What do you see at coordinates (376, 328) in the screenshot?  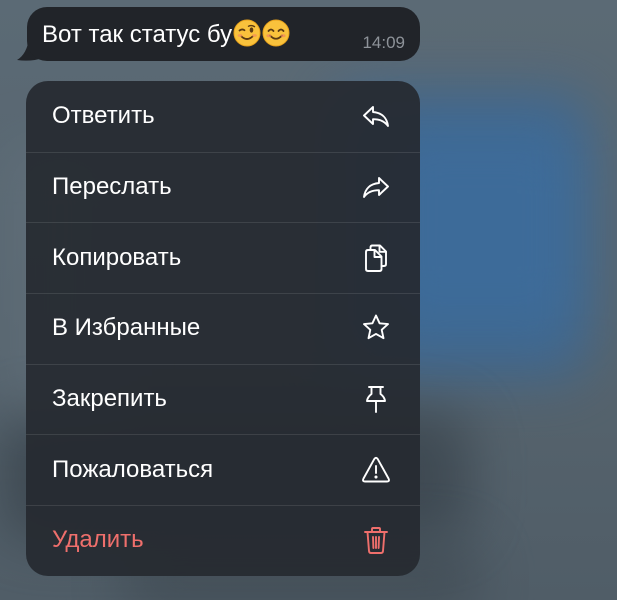 I see `star-icon` at bounding box center [376, 328].